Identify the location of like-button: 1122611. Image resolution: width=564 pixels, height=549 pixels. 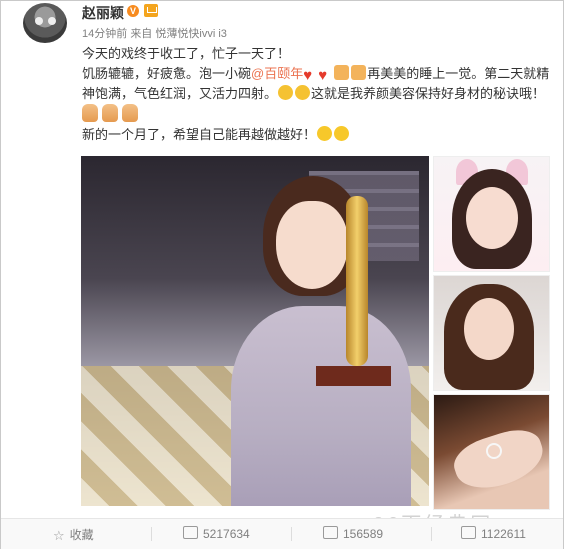
(493, 533).